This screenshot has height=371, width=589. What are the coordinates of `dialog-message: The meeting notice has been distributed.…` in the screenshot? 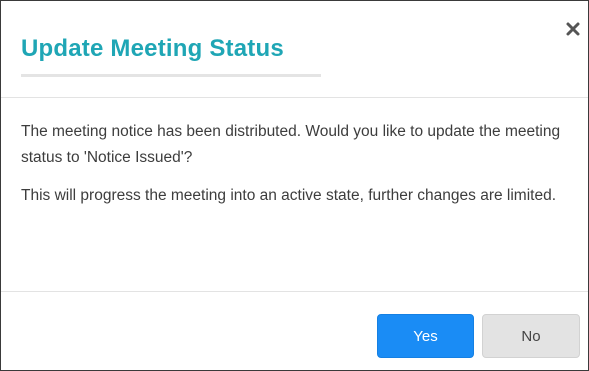 It's located at (291, 144).